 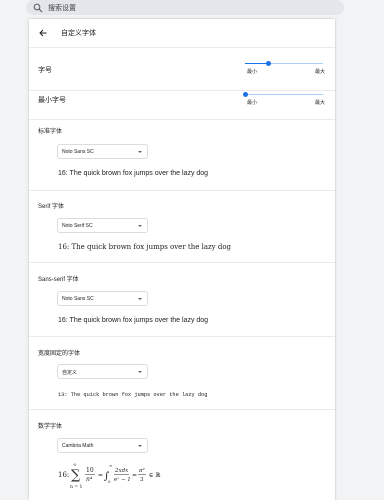 What do you see at coordinates (59, 354) in the screenshot?
I see `fixed-font-label: 宽度固定的字体` at bounding box center [59, 354].